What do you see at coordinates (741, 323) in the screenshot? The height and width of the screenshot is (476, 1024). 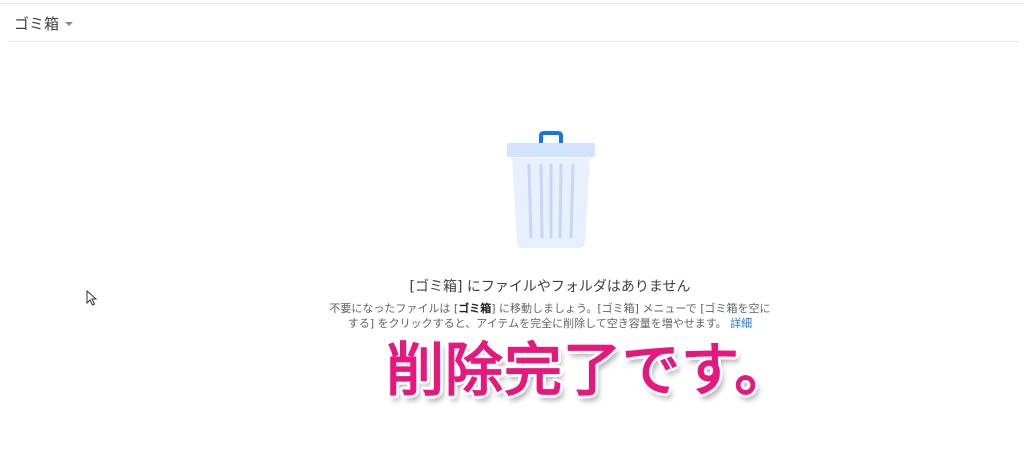 I see `learn-more-link: 詳細` at bounding box center [741, 323].